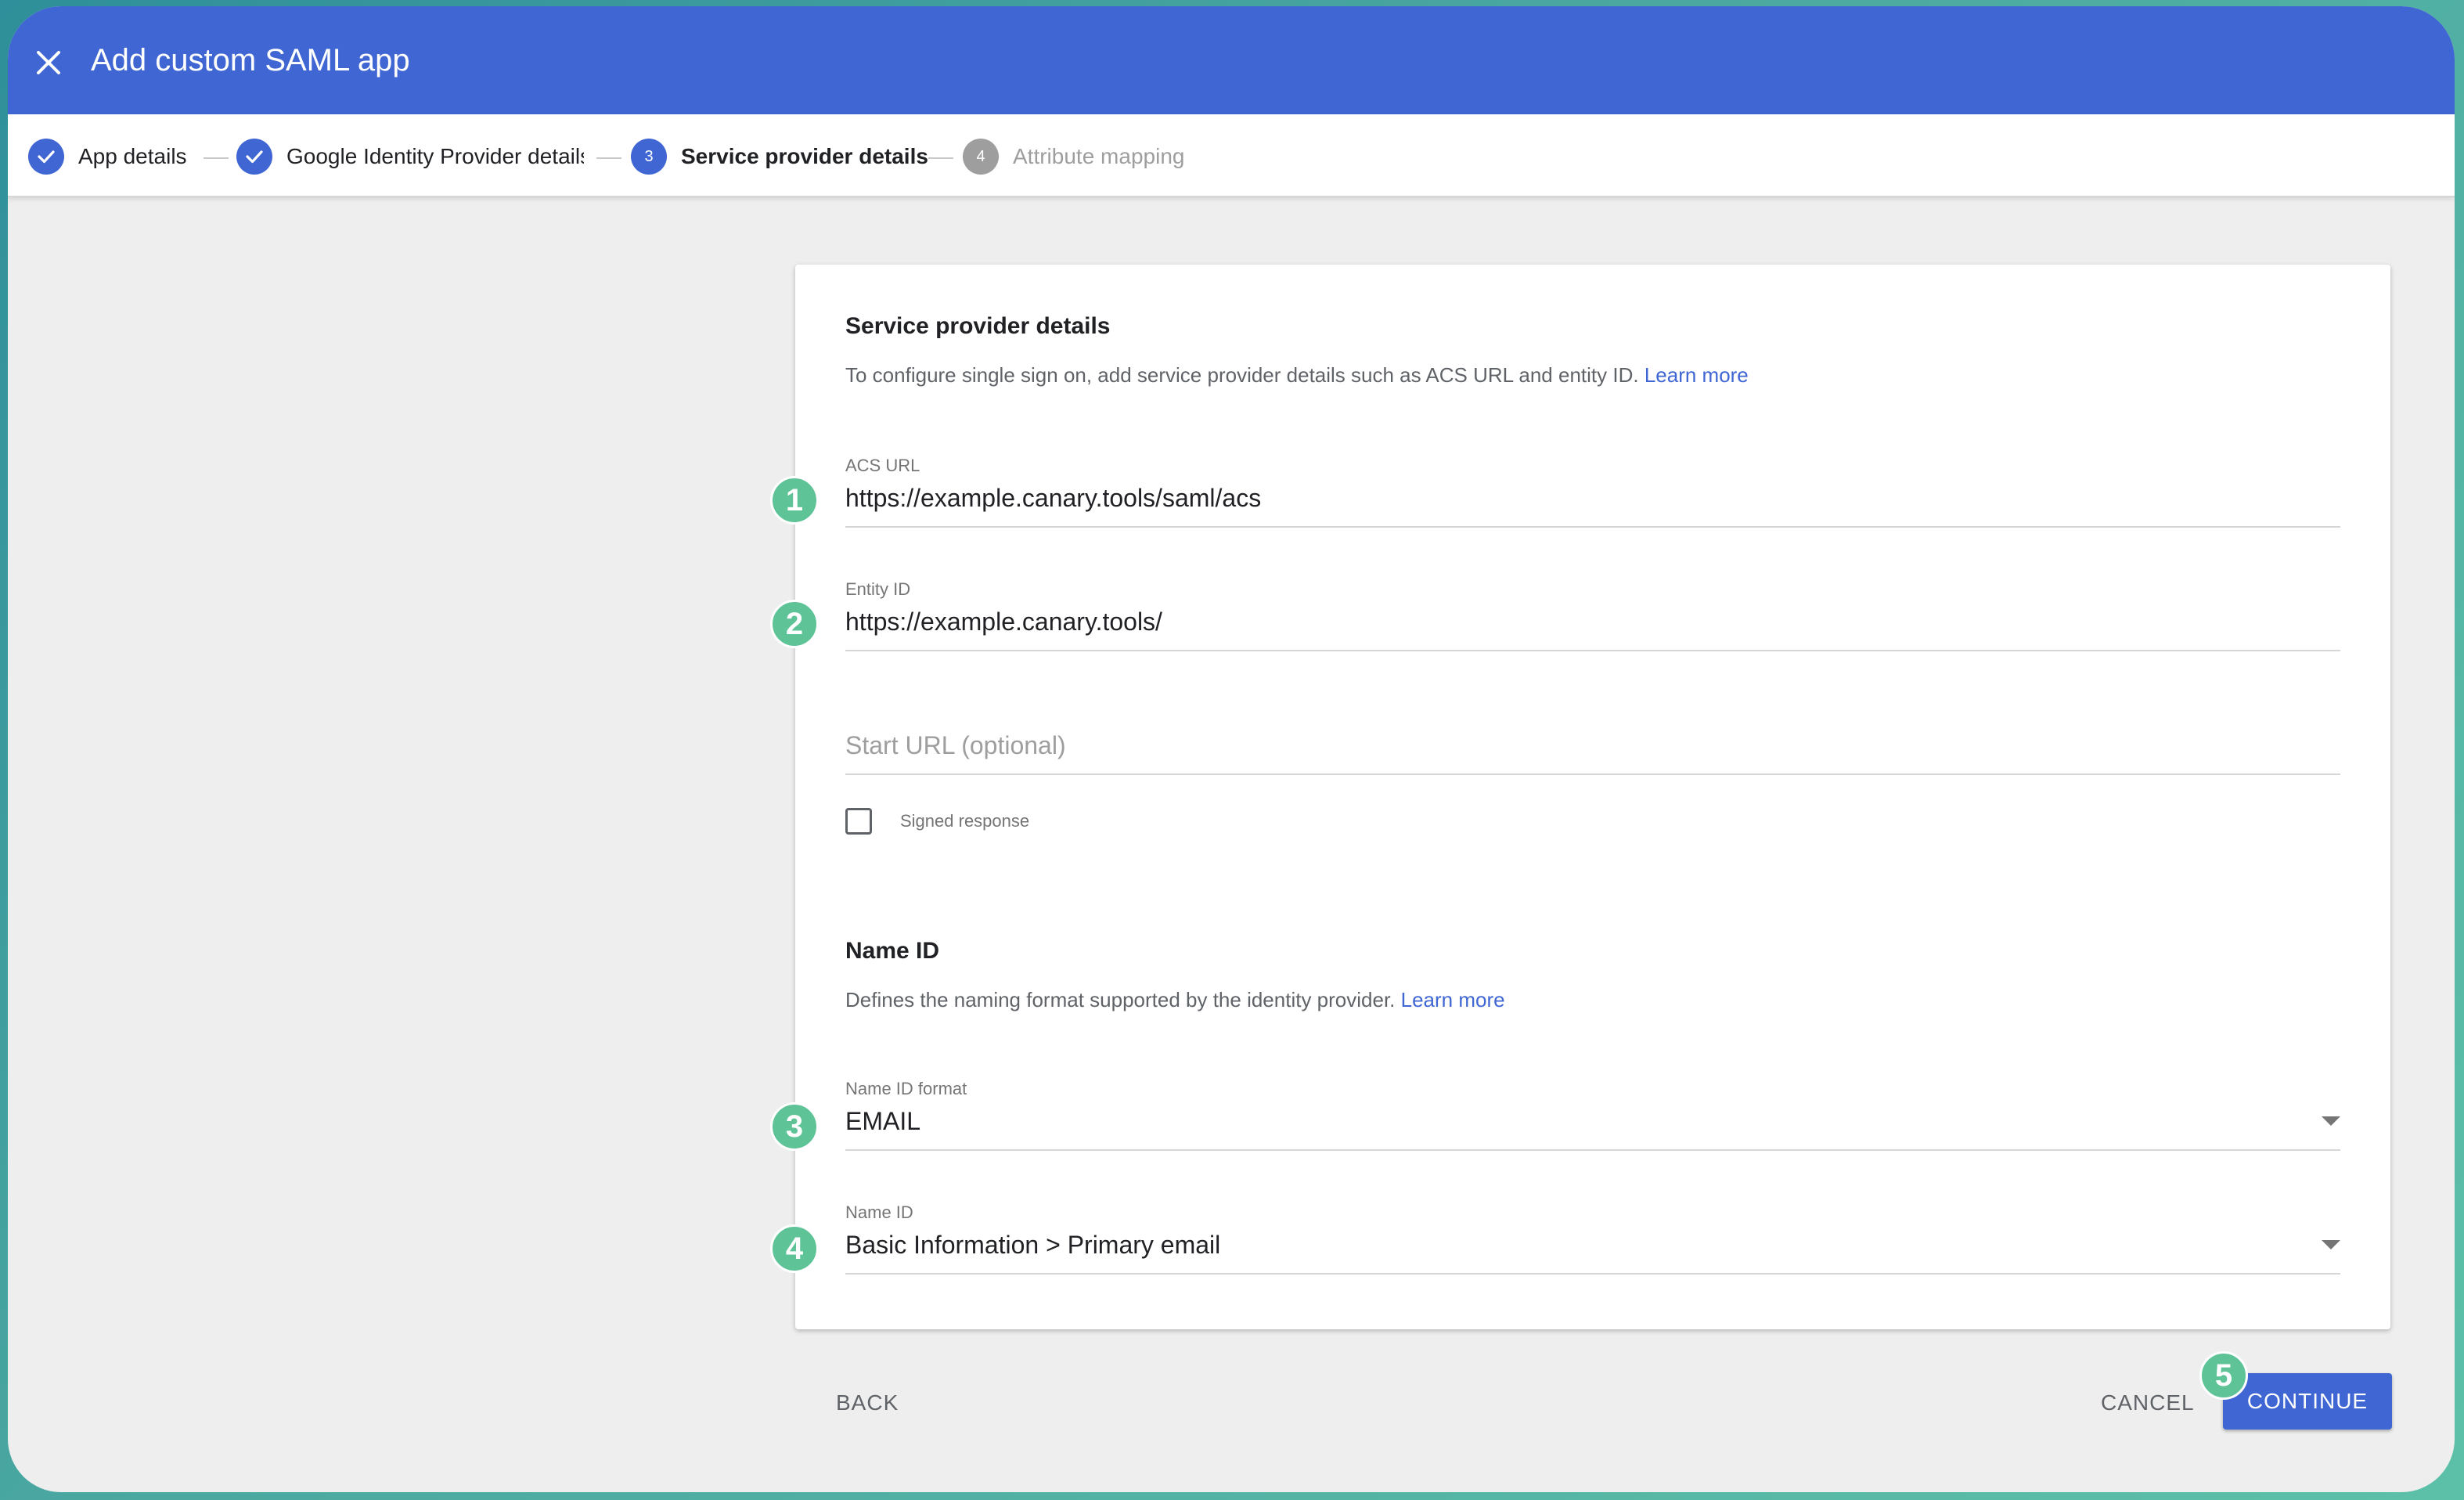 This screenshot has width=2464, height=1500. I want to click on close-icon, so click(49, 63).